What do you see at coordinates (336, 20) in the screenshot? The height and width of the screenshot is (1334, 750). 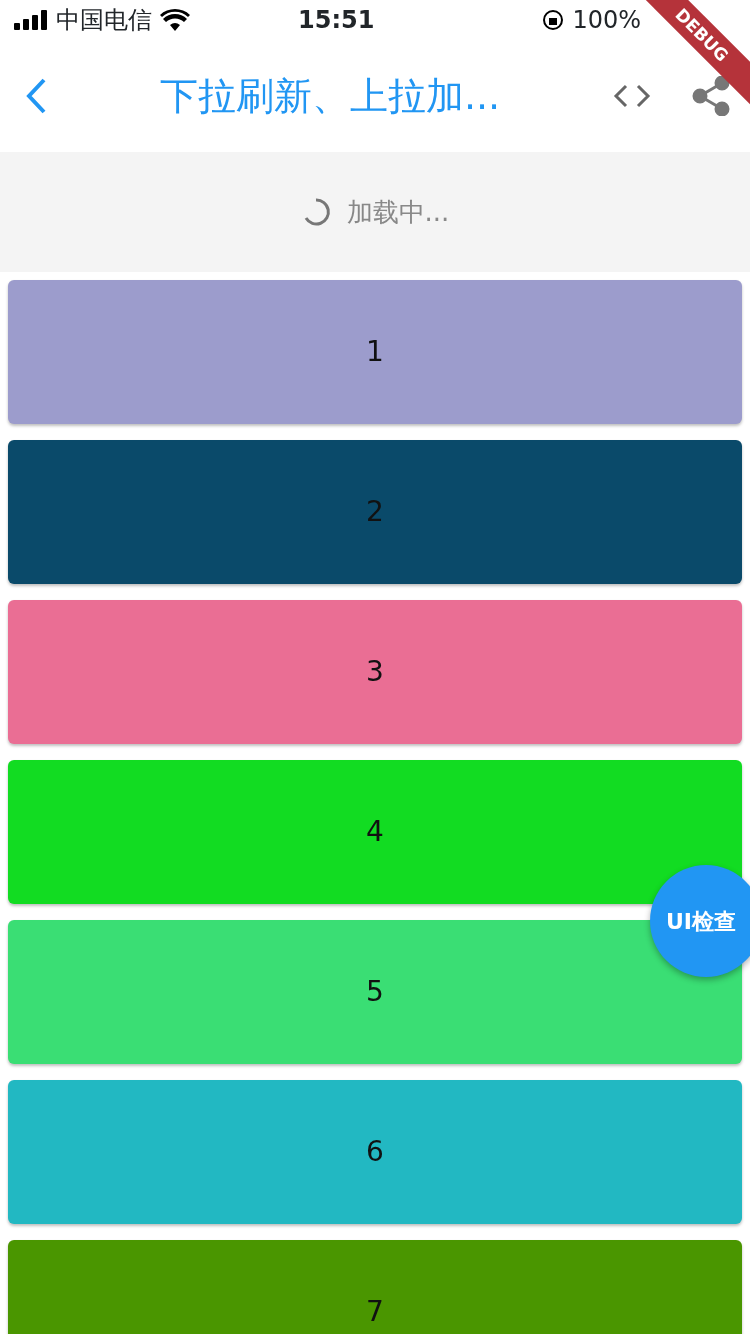 I see `clock-time: 15:51` at bounding box center [336, 20].